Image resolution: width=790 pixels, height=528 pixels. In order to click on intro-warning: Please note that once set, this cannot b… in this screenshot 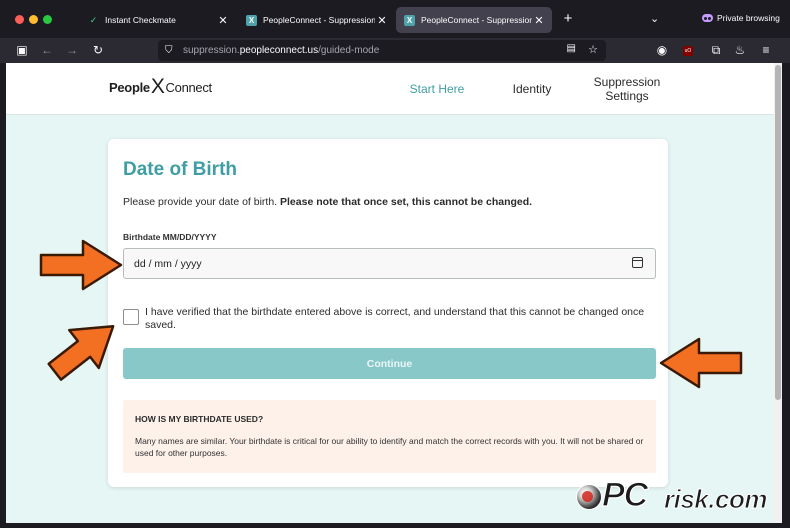, I will do `click(406, 202)`.